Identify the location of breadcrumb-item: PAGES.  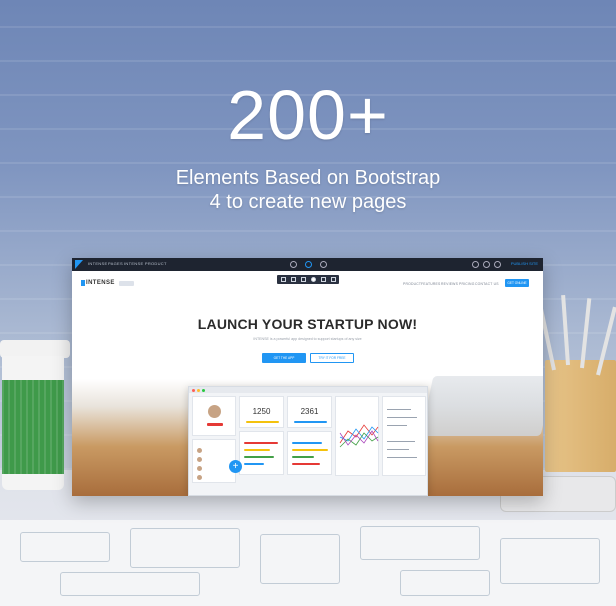
(115, 263).